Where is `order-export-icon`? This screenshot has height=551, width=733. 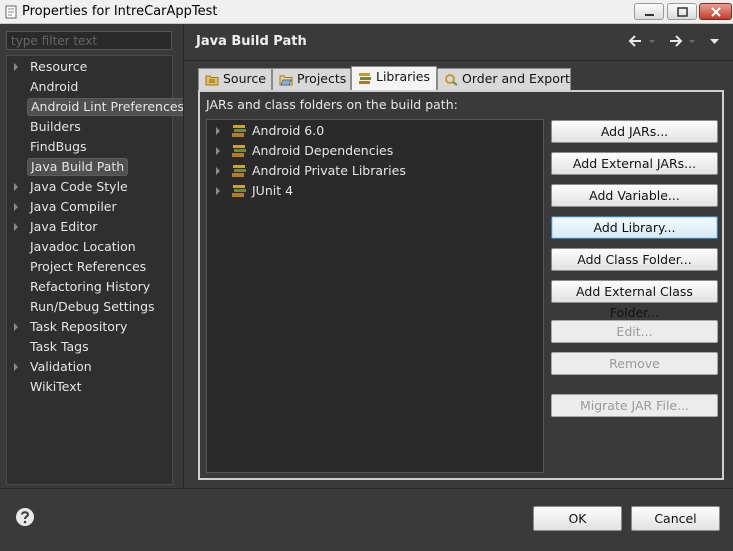
order-export-icon is located at coordinates (451, 80).